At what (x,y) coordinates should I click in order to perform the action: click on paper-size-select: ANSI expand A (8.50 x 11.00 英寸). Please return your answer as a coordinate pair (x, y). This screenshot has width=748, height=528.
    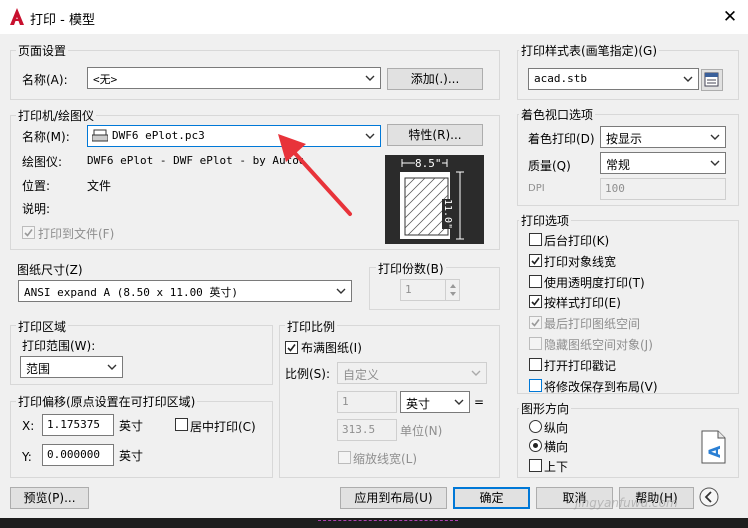
    Looking at the image, I should click on (185, 291).